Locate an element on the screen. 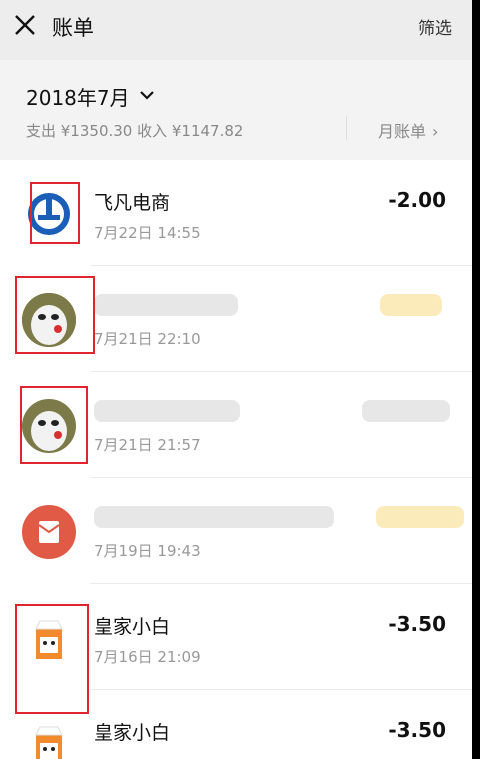 Image resolution: width=480 pixels, height=759 pixels. page-title: 账单 is located at coordinates (73, 28).